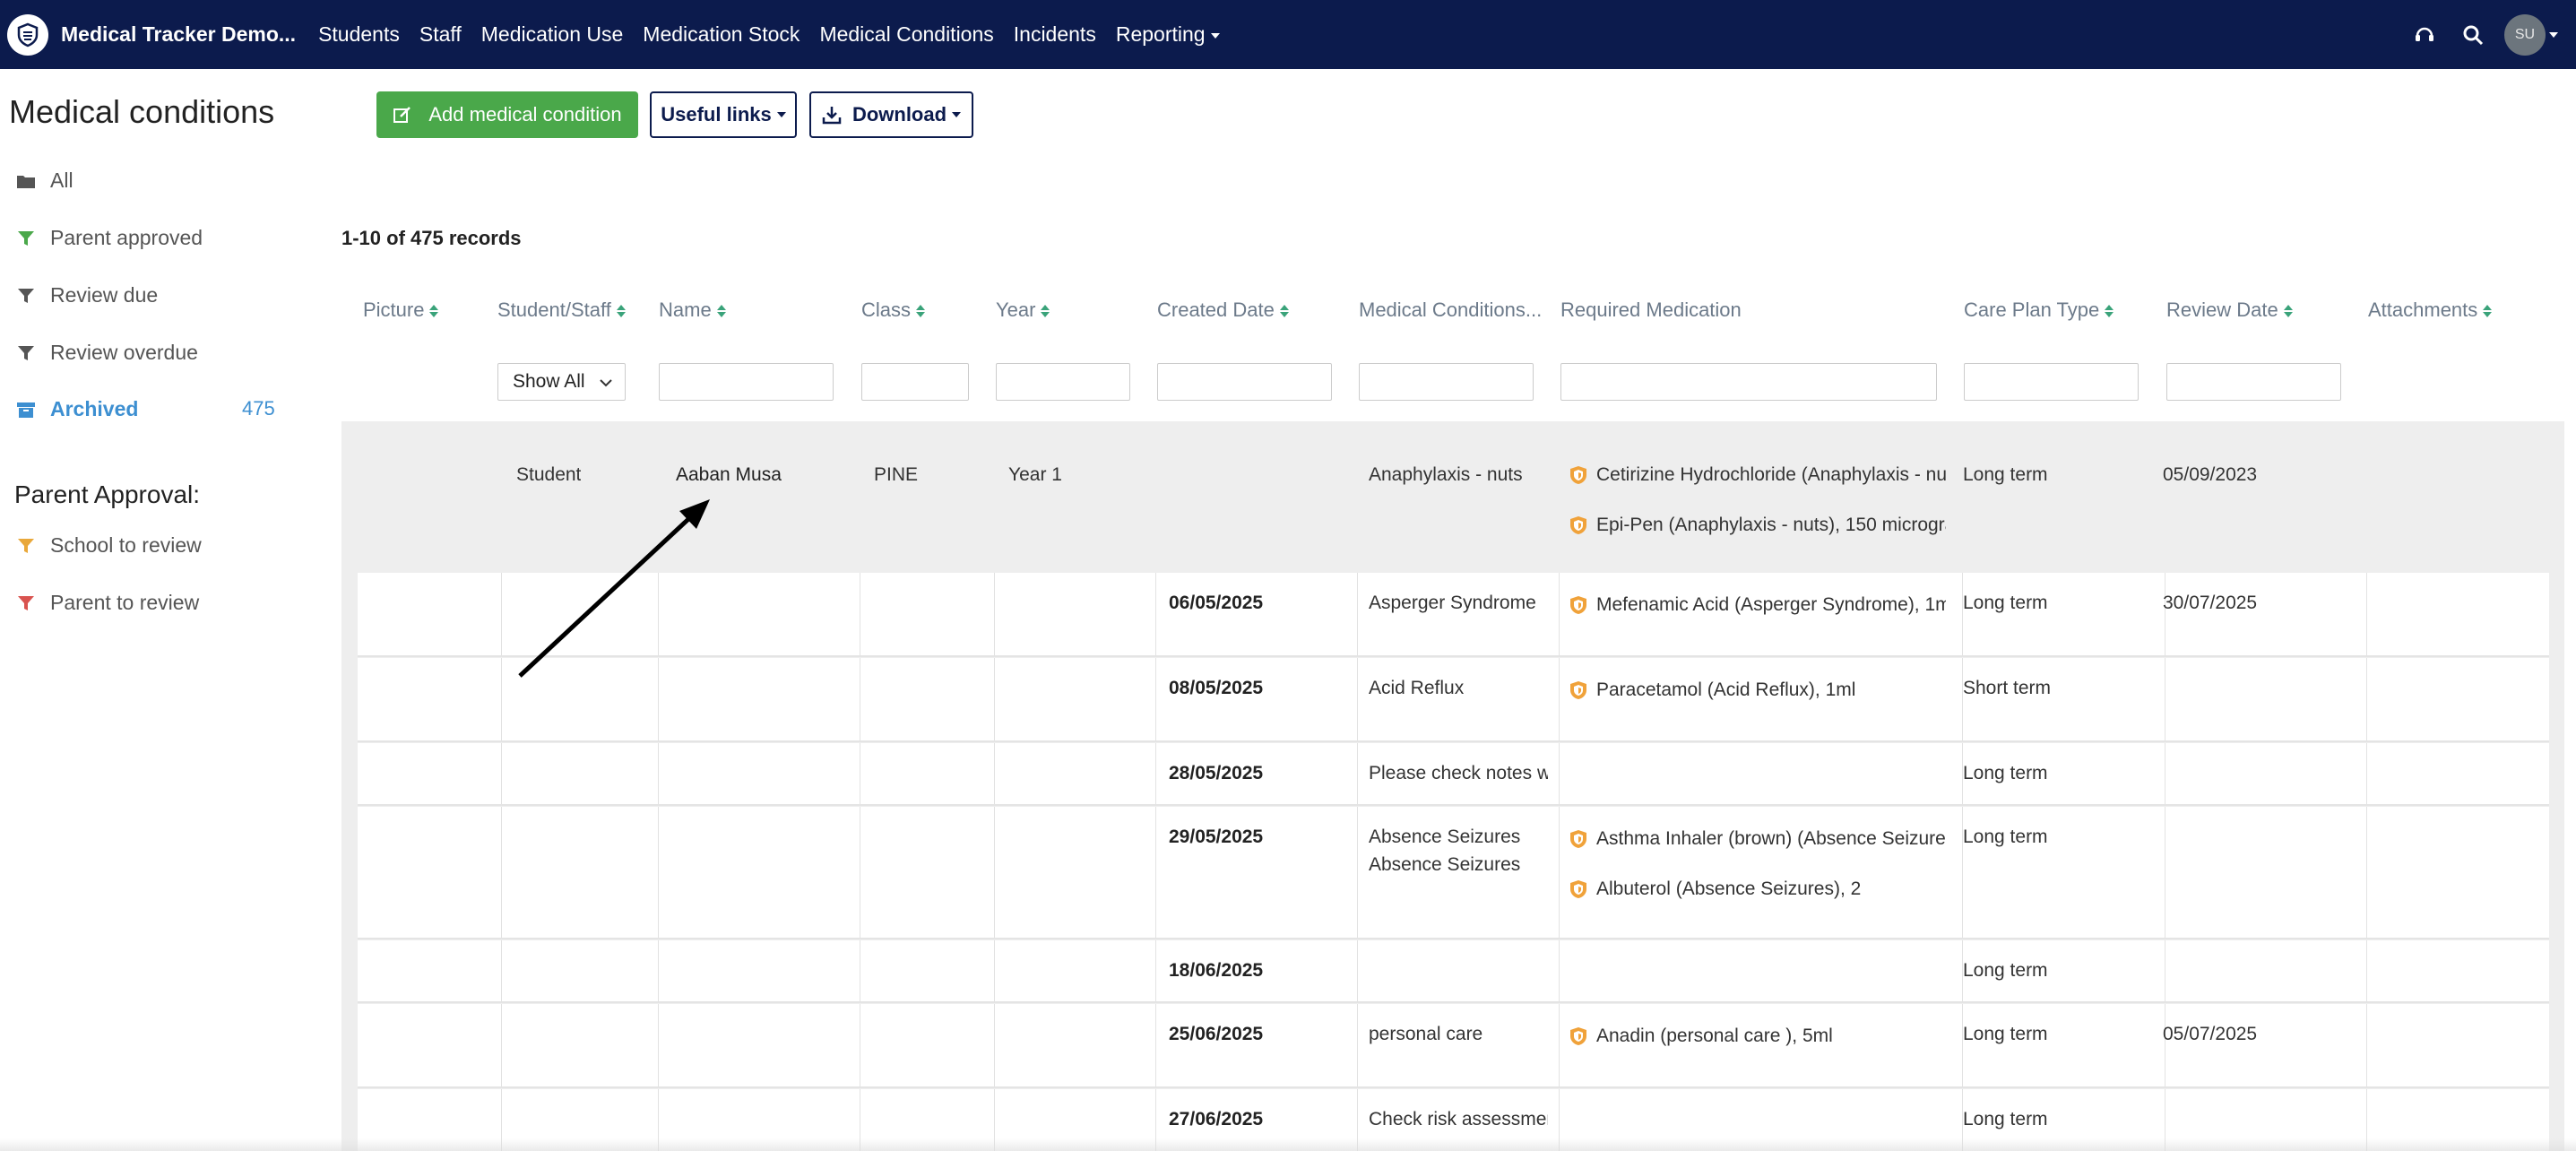 This screenshot has height=1151, width=2576. What do you see at coordinates (359, 34) in the screenshot?
I see `nav-students: Students` at bounding box center [359, 34].